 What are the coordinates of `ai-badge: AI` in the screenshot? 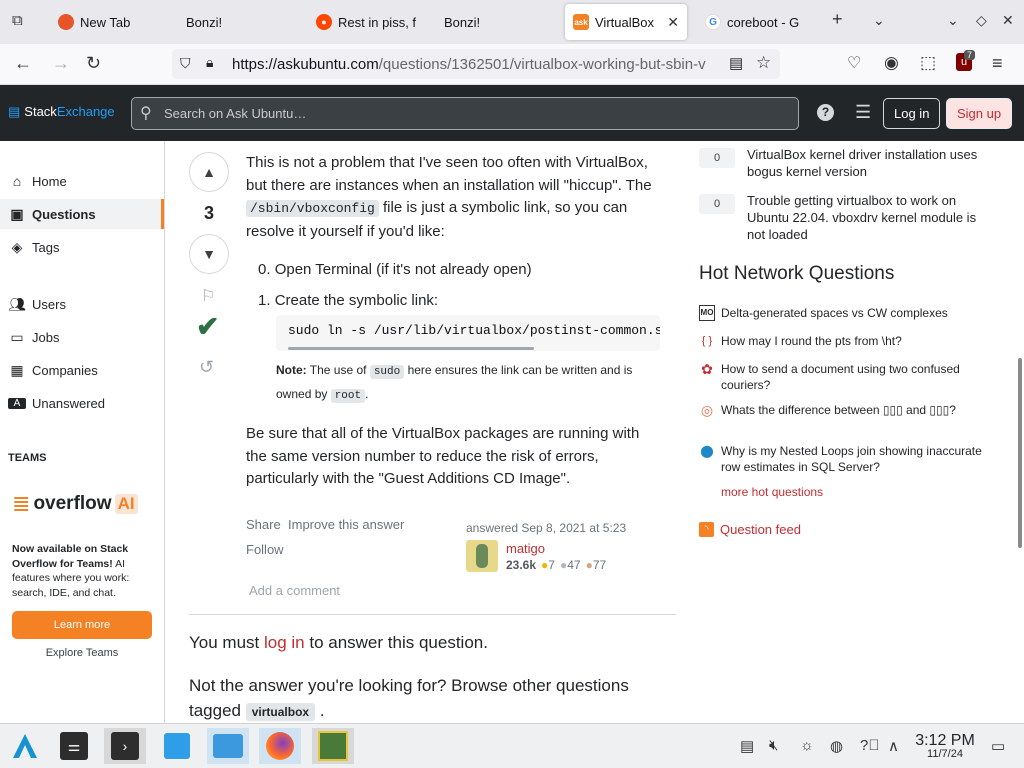 It's located at (126, 504).